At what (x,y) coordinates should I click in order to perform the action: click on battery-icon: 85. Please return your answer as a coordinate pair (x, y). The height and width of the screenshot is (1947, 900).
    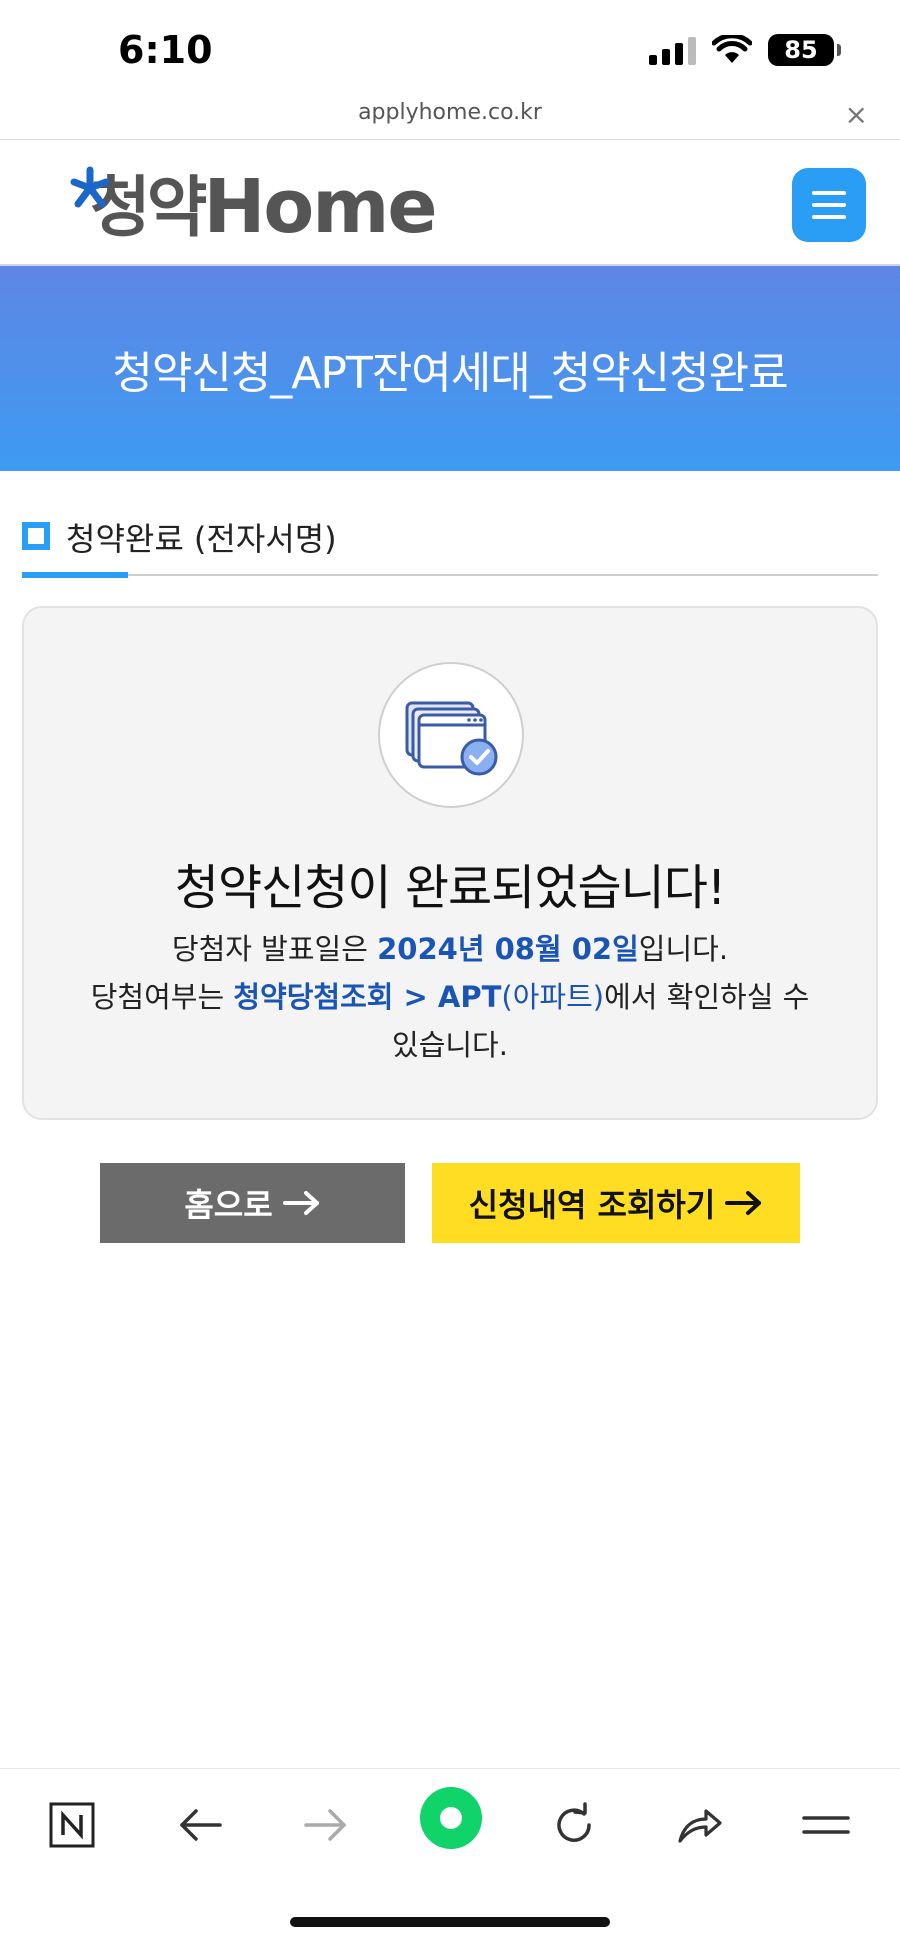
    Looking at the image, I should click on (804, 50).